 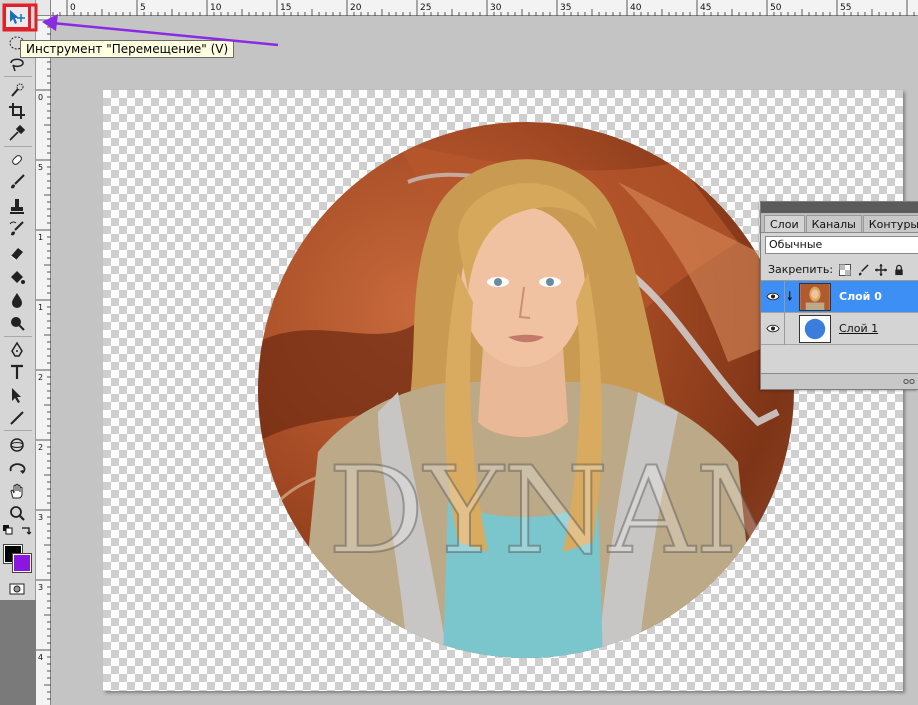 I want to click on clipping-indicator, so click(x=791, y=296).